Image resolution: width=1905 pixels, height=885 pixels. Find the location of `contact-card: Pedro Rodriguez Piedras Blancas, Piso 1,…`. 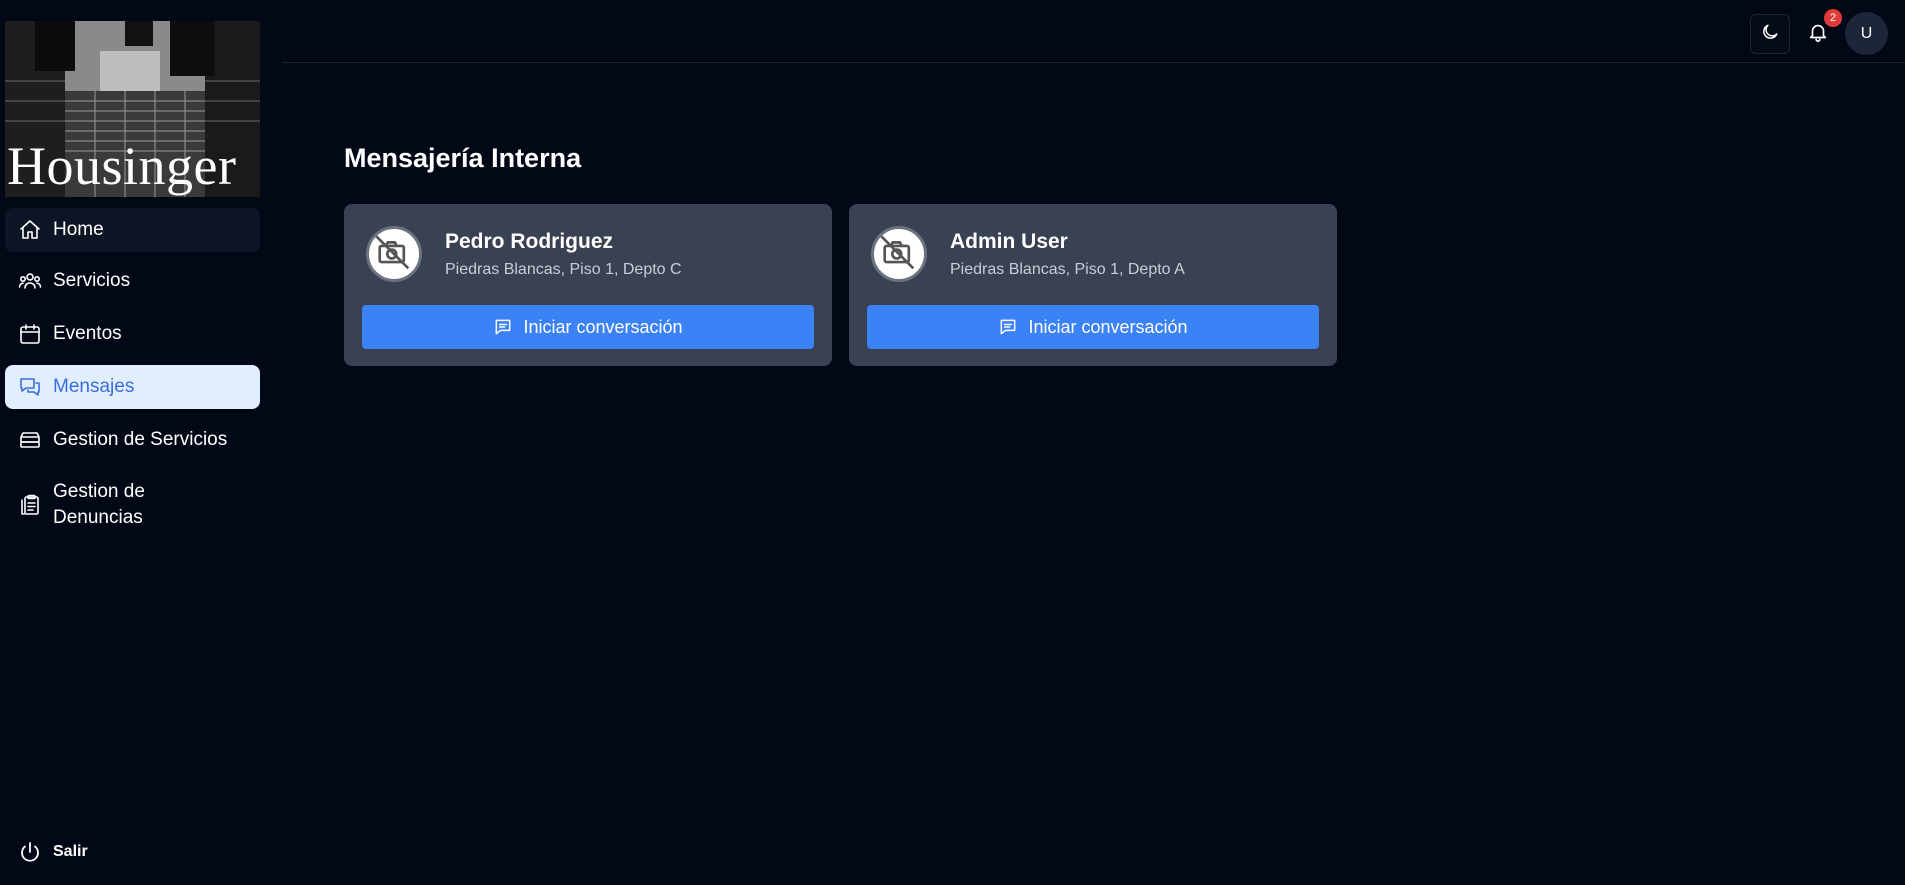

contact-card: Pedro Rodriguez Piedras Blancas, Piso 1,… is located at coordinates (588, 285).